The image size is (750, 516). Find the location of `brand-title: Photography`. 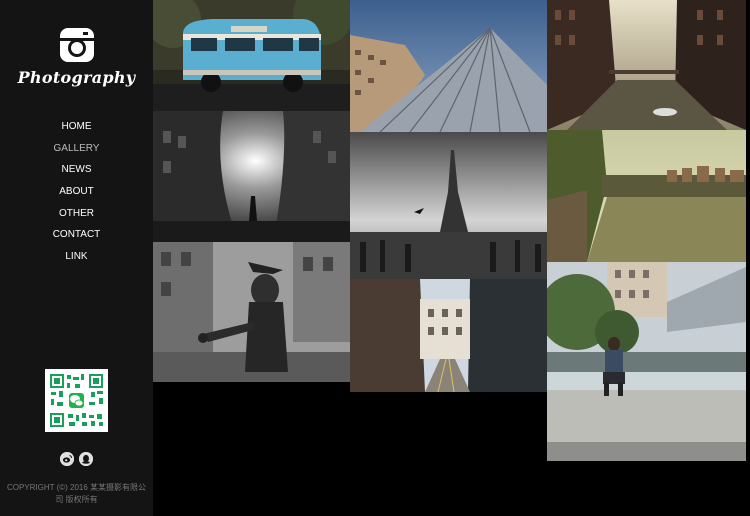

brand-title: Photography is located at coordinates (76, 77).